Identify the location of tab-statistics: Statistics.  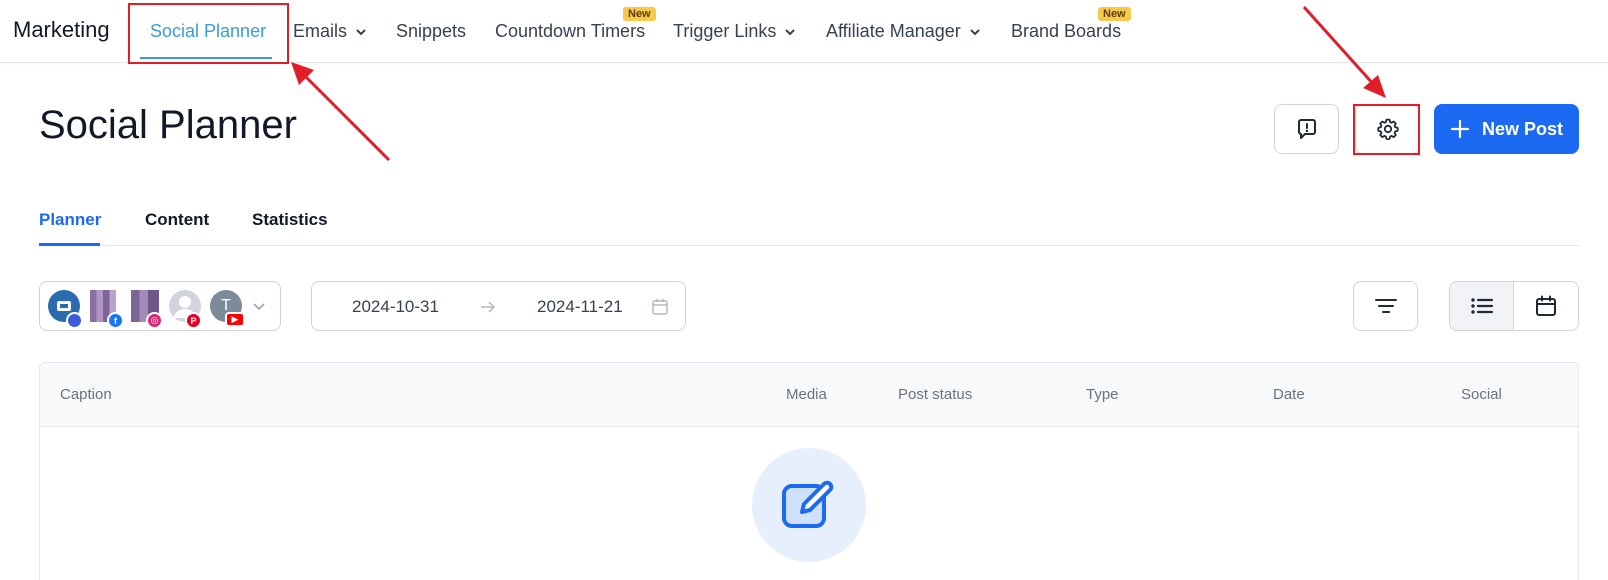
(290, 220).